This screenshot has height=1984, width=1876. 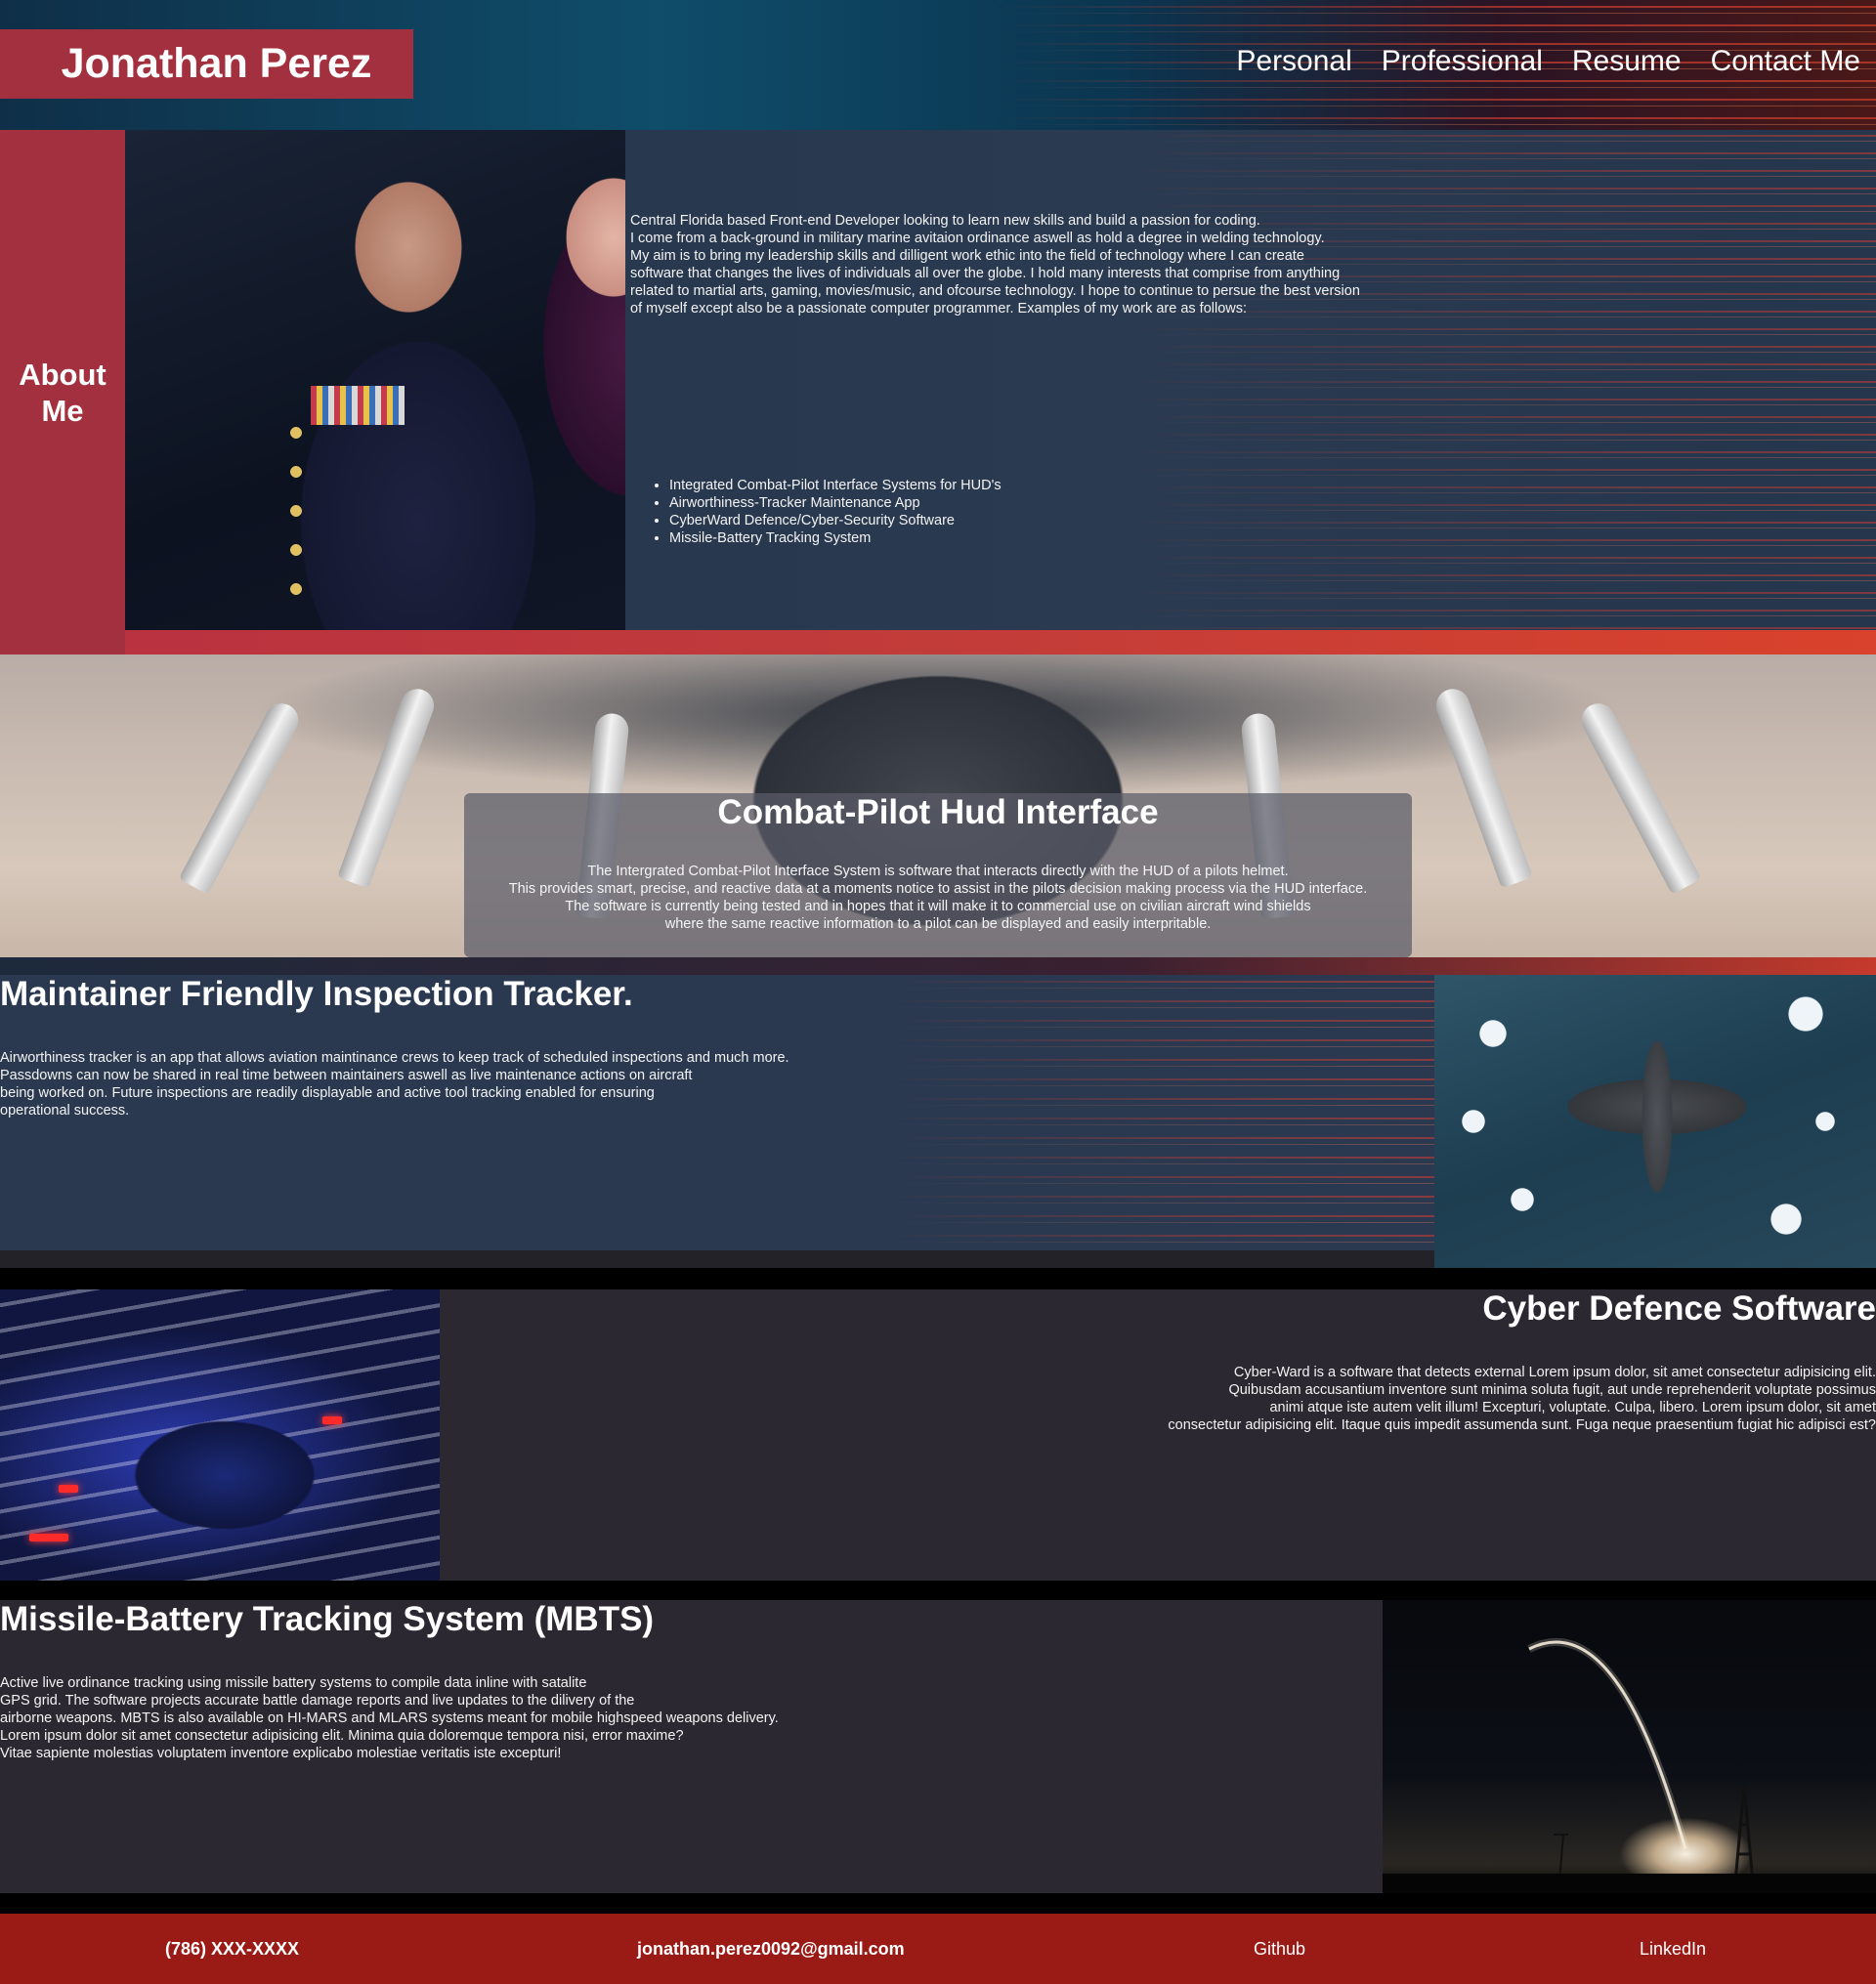 I want to click on about-bottom-bar, so click(x=938, y=642).